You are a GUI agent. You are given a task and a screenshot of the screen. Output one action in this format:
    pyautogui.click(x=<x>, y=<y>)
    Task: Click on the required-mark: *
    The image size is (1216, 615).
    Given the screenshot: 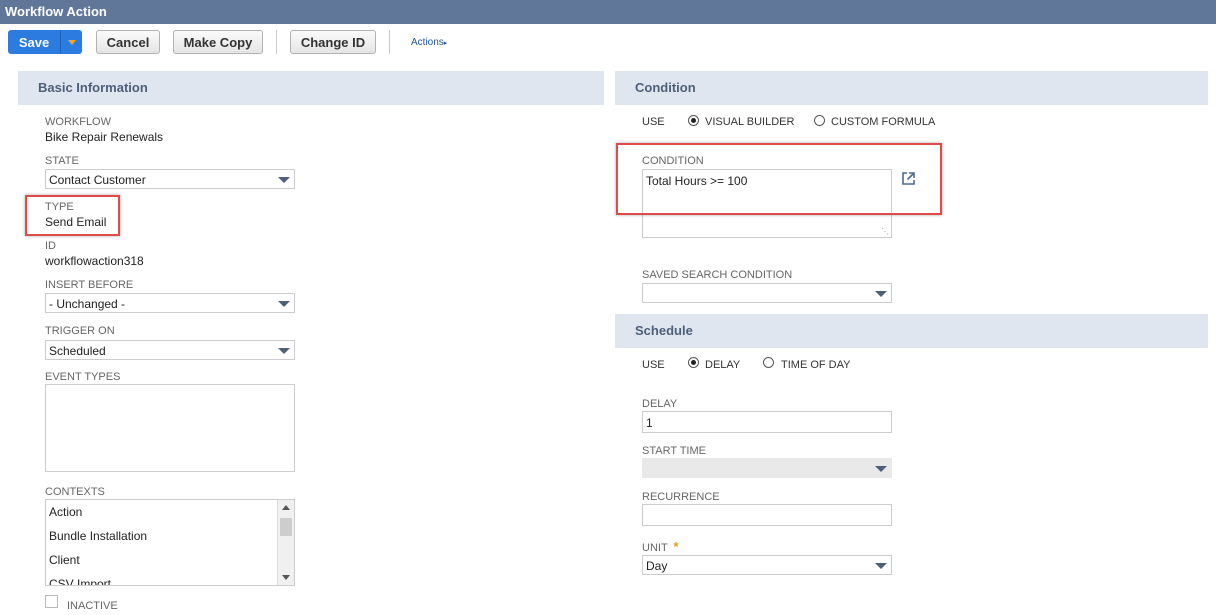 What is the action you would take?
    pyautogui.click(x=676, y=546)
    